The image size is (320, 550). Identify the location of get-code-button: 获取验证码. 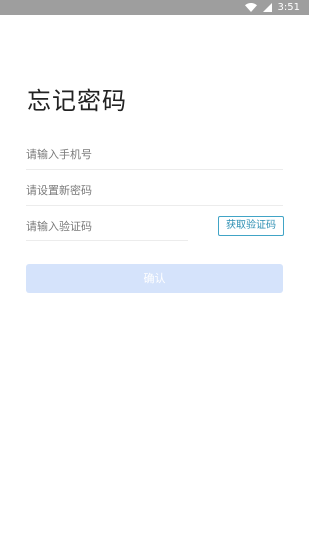
(251, 226).